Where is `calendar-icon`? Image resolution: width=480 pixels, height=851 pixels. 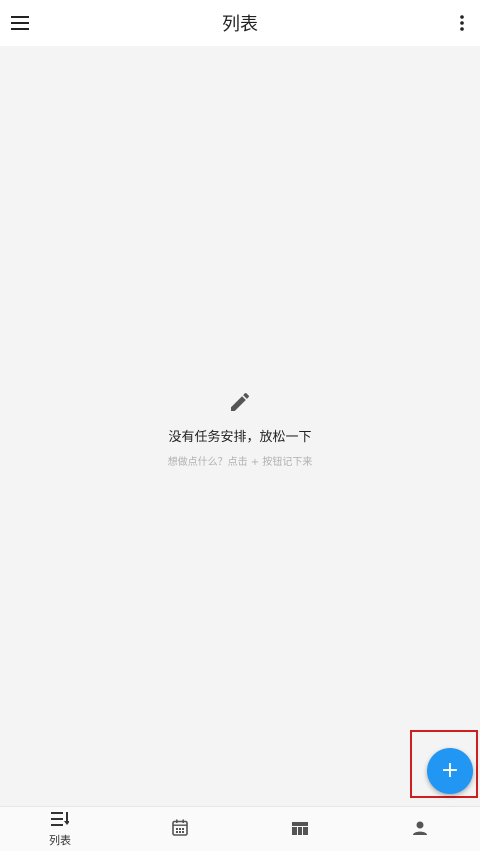 calendar-icon is located at coordinates (180, 829).